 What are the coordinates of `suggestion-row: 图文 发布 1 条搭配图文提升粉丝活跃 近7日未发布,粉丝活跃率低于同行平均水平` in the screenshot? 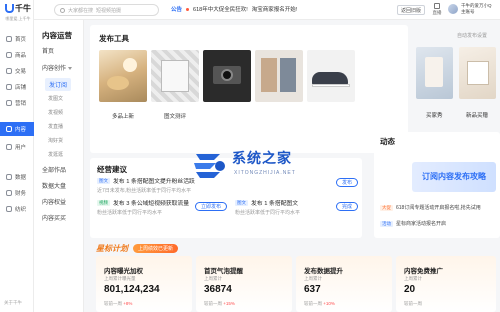 It's located at (227, 185).